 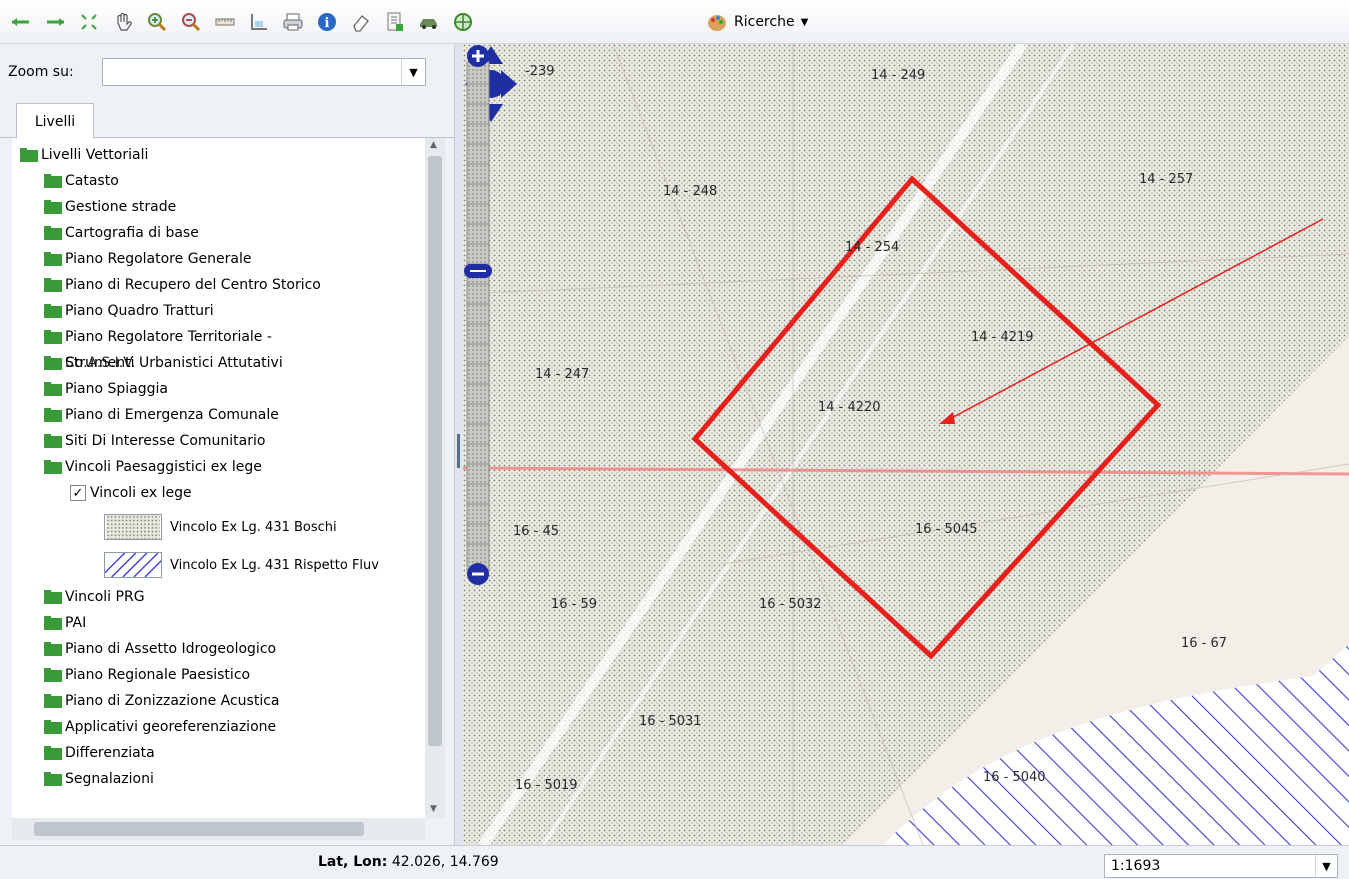 I want to click on tree-item: Vincoli PRG, so click(x=94, y=597).